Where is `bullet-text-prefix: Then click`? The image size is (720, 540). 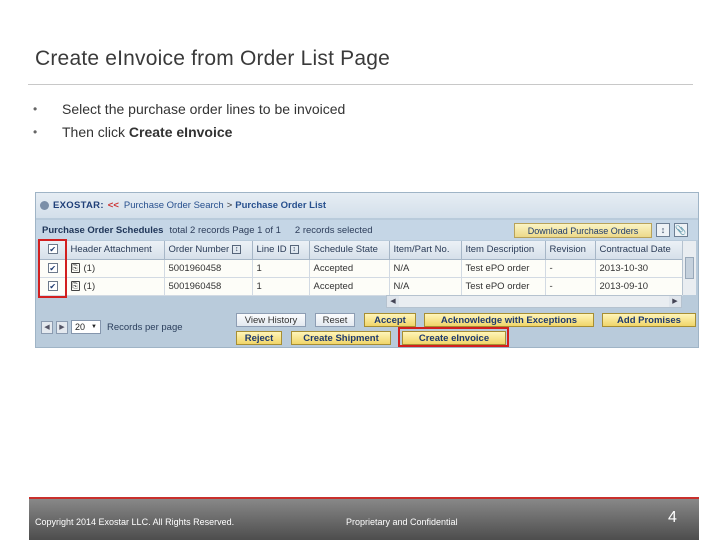 bullet-text-prefix: Then click is located at coordinates (95, 131).